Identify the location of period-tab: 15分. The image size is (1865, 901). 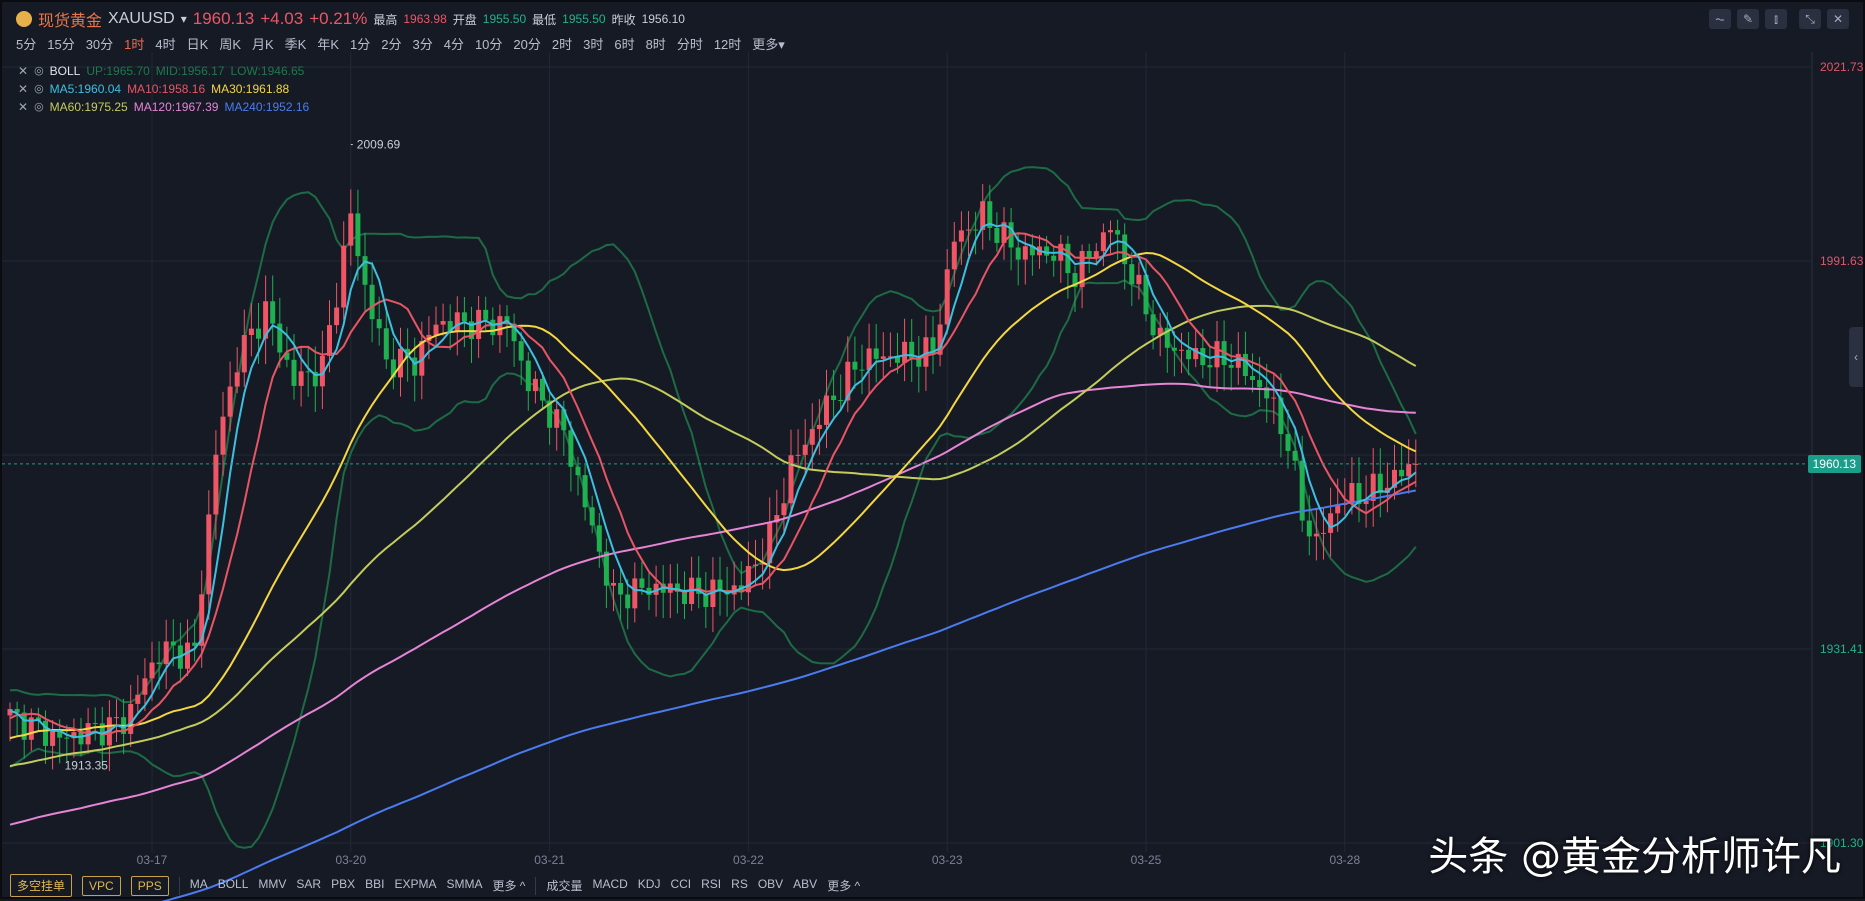
(60, 43).